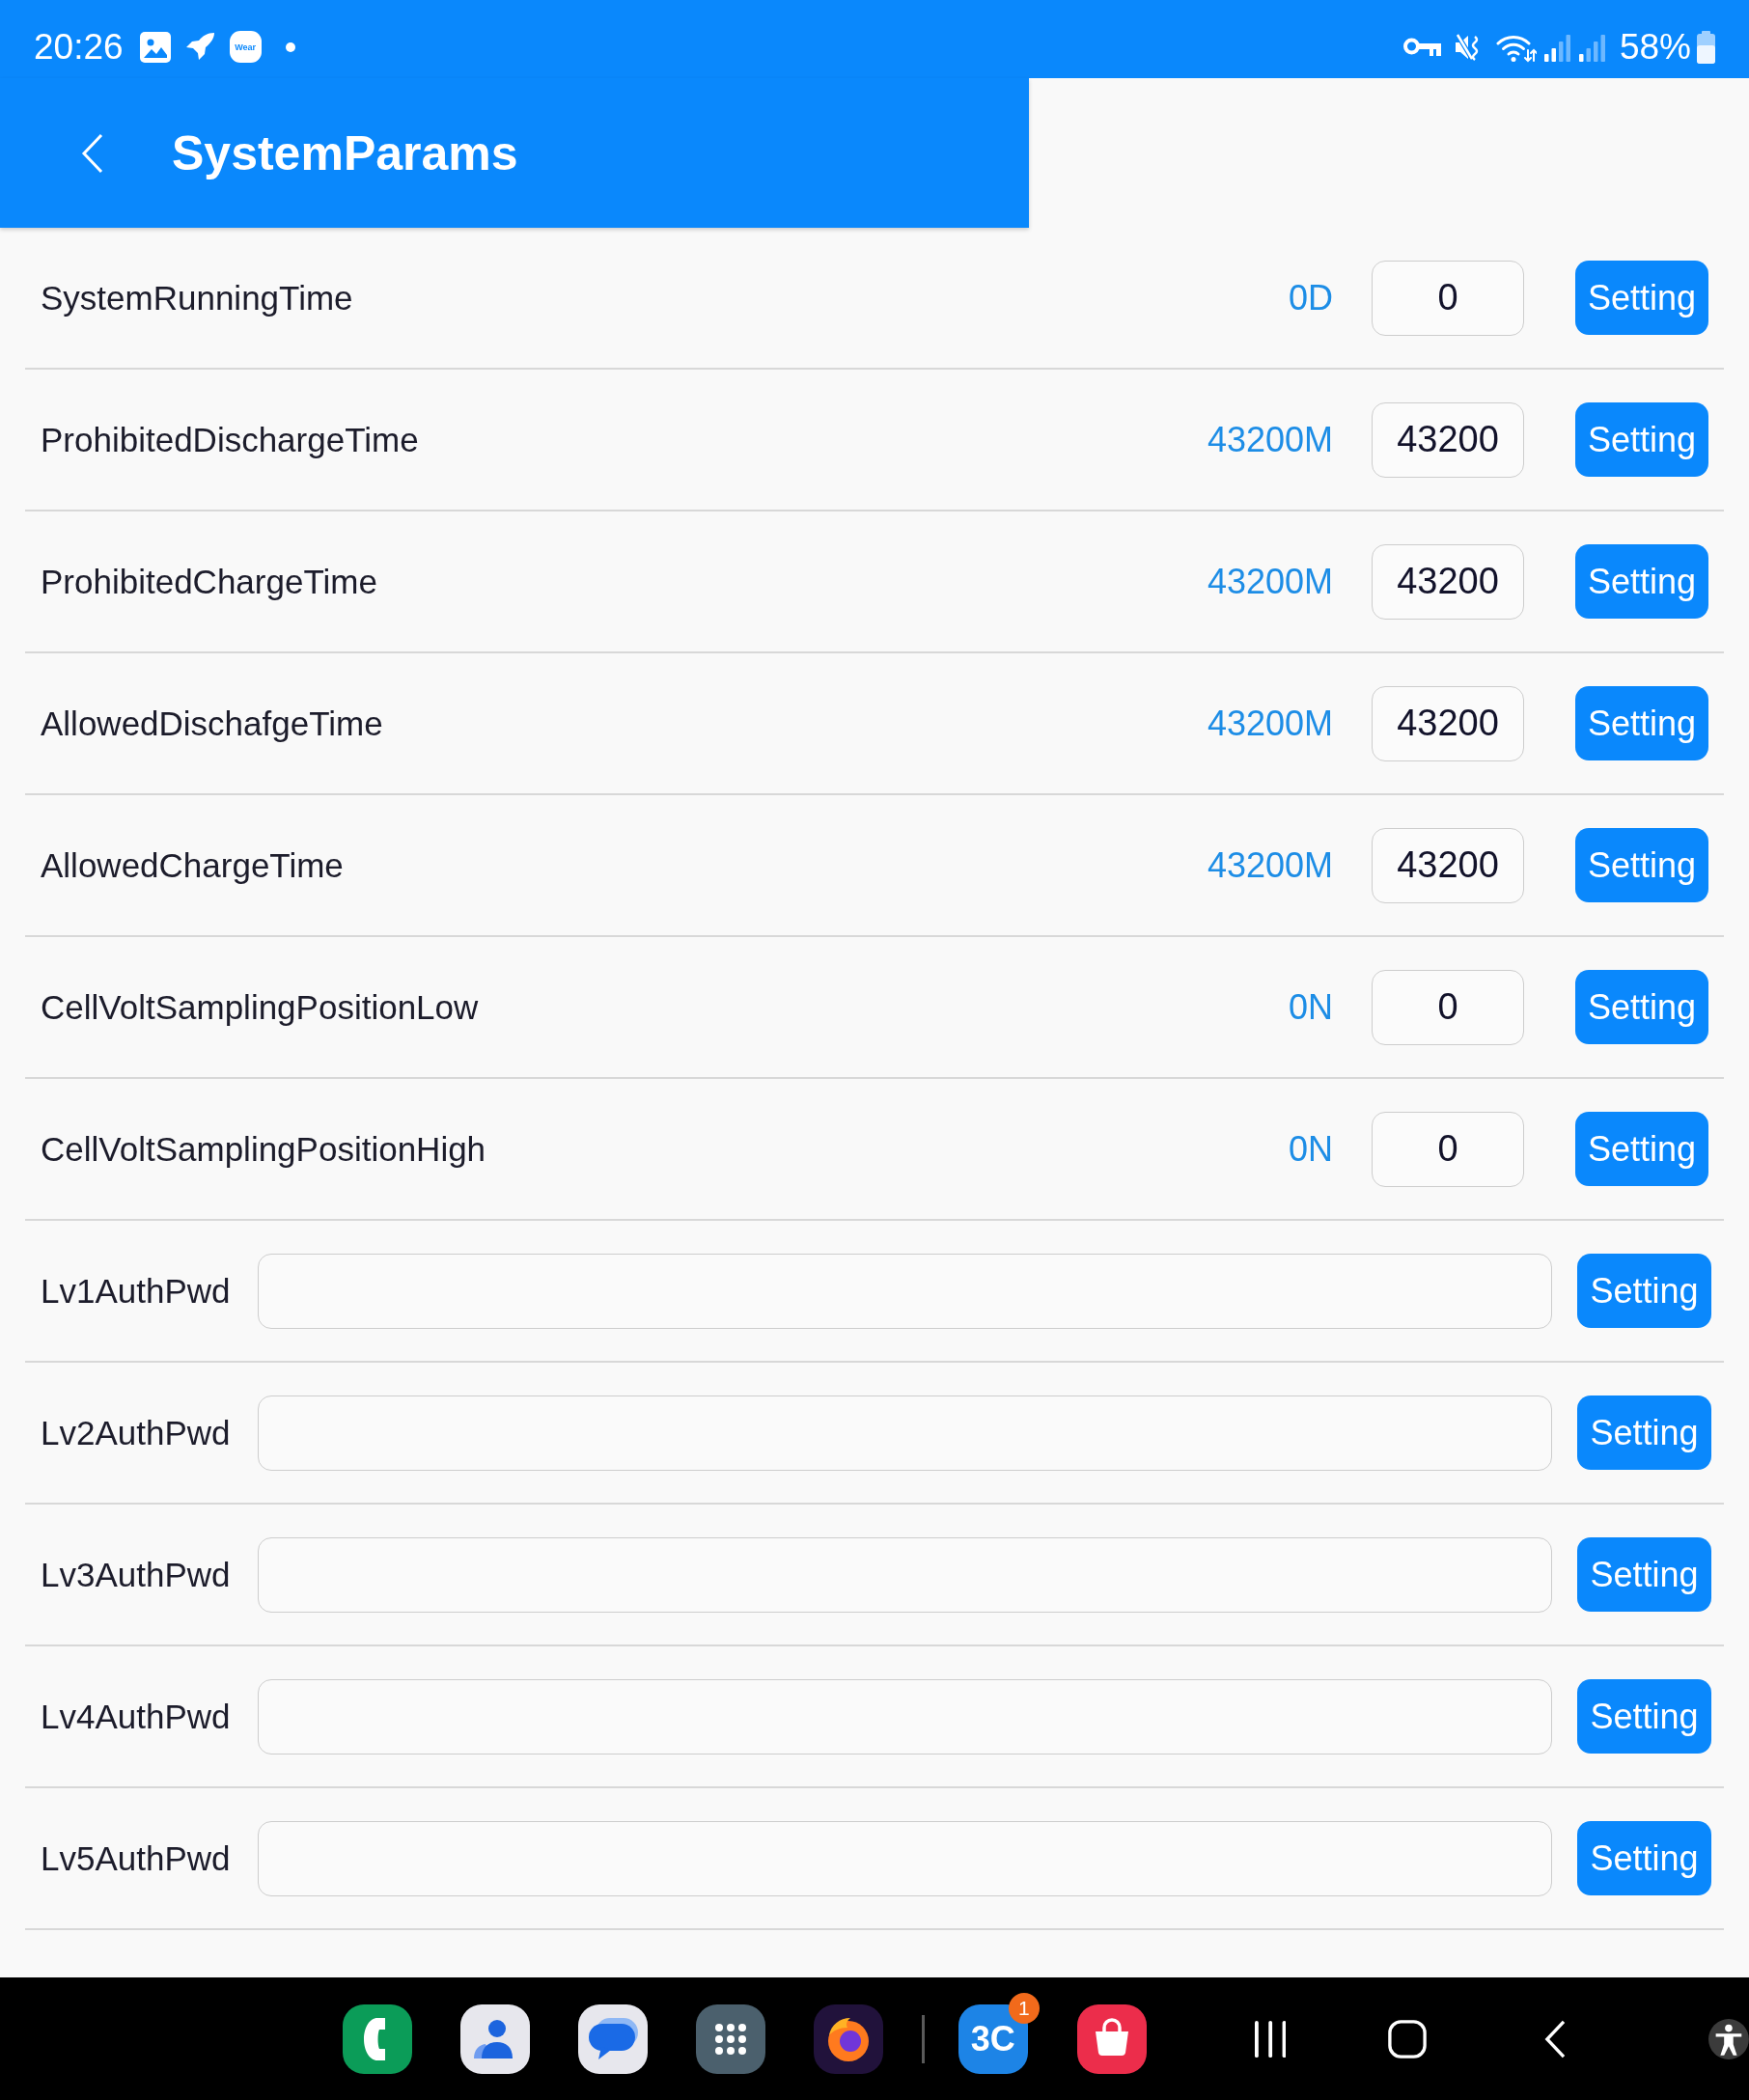  Describe the element at coordinates (79, 47) in the screenshot. I see `clock-time: 20:26` at that location.